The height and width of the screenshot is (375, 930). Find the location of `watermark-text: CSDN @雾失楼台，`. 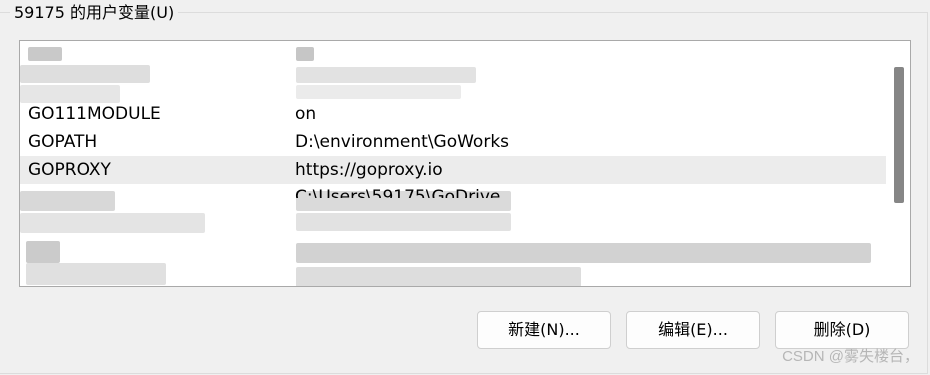

watermark-text: CSDN @雾失楼台， is located at coordinates (850, 356).